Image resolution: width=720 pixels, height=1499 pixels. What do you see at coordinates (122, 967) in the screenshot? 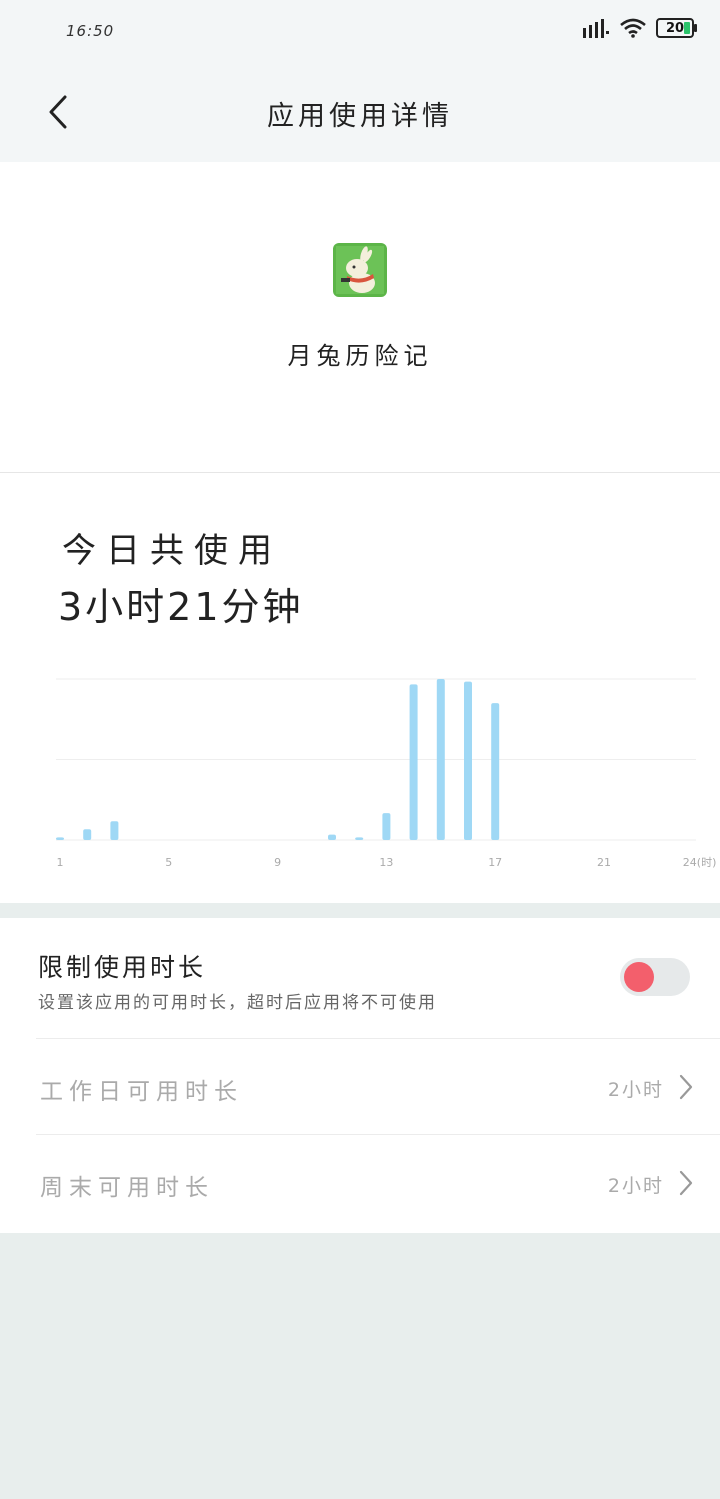
I see `limit-title: 限制使用时长` at bounding box center [122, 967].